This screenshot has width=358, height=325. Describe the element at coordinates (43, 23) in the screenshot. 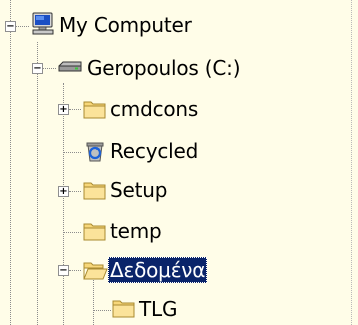

I see `computer-icon` at that location.